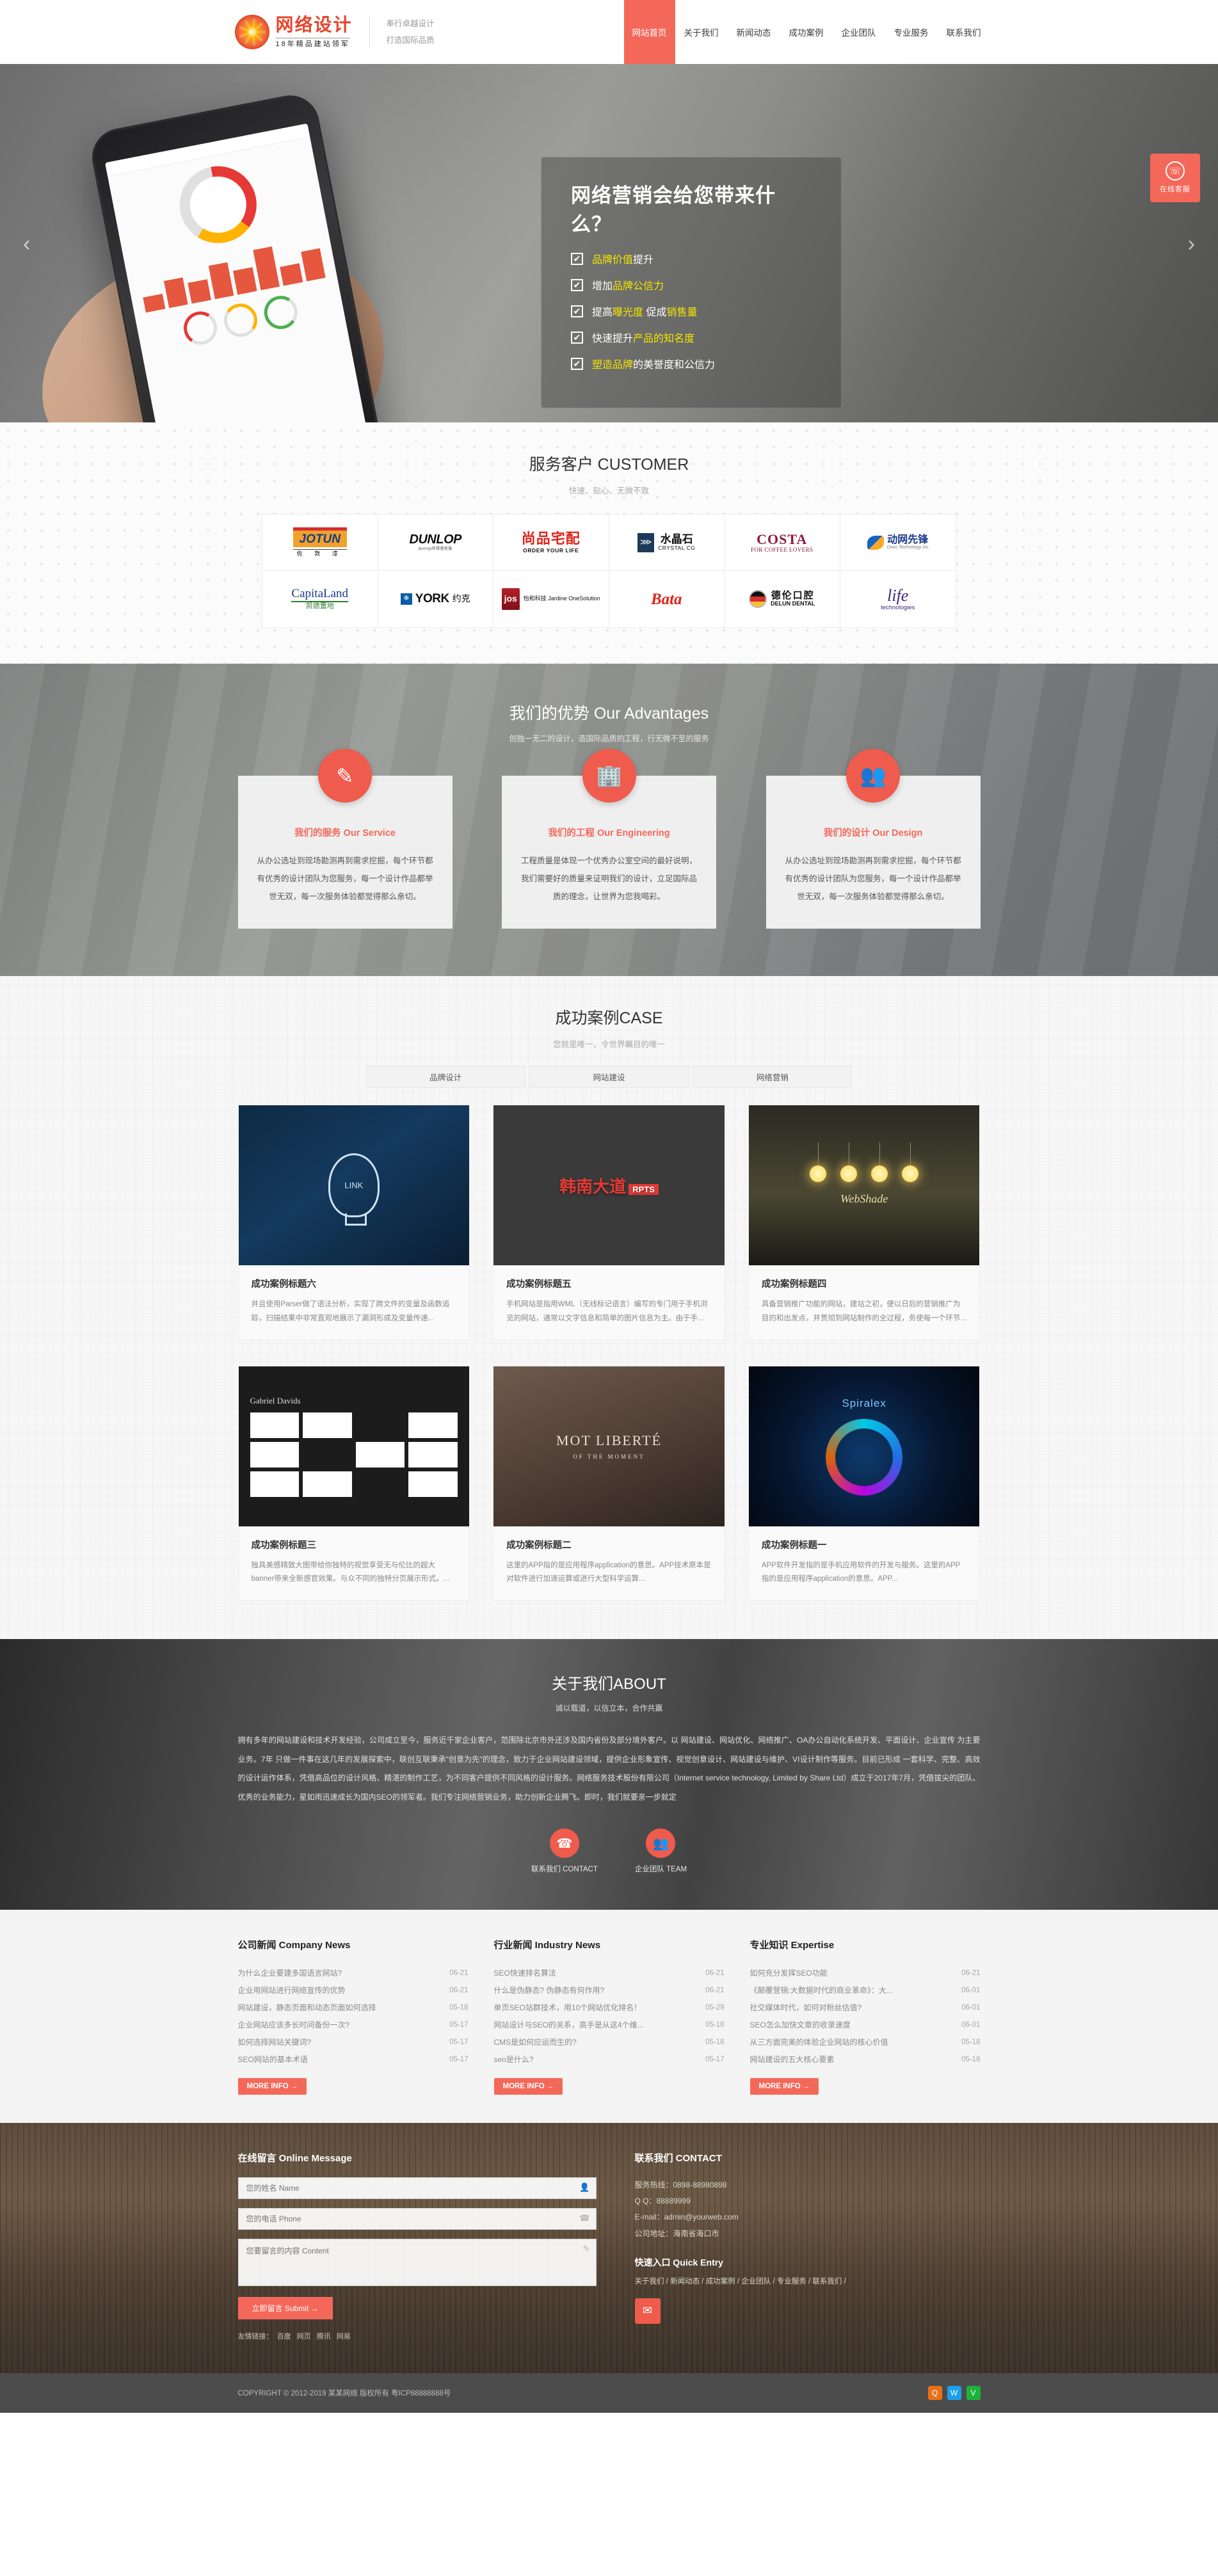 This screenshot has width=1218, height=2576. Describe the element at coordinates (564, 1843) in the screenshot. I see `phone-icon: ☎` at that location.